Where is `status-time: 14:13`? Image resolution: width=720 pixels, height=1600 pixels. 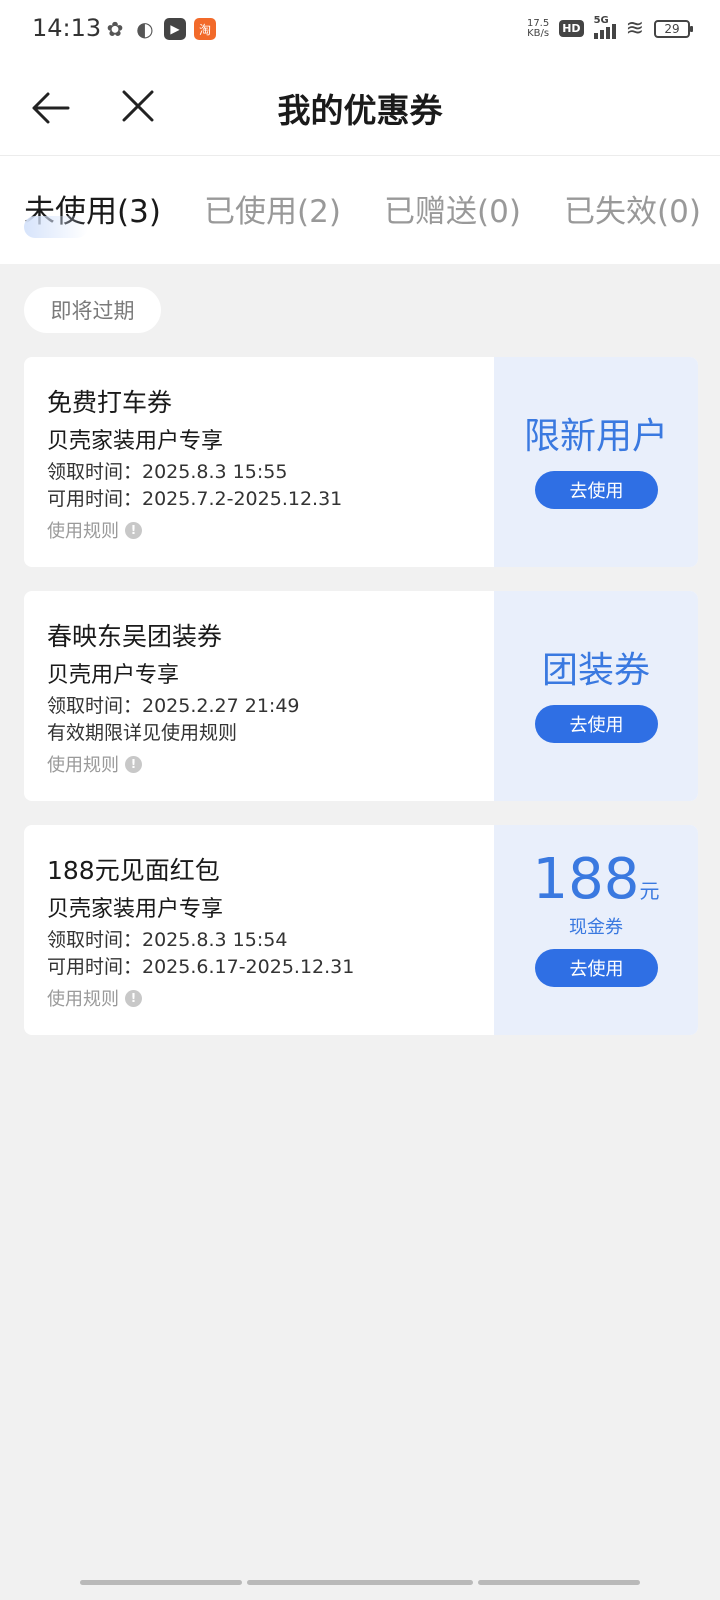
status-time: 14:13 is located at coordinates (67, 28).